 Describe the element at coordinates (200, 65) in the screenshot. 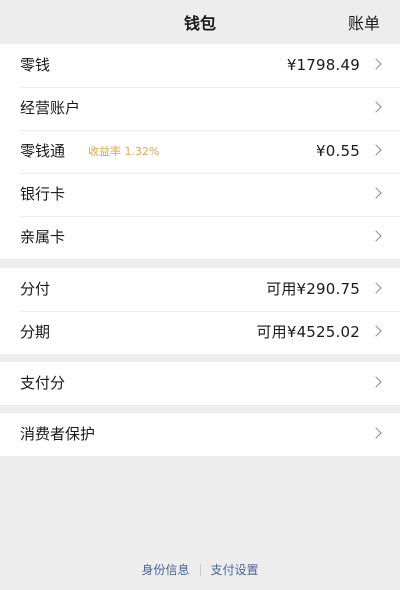

I see `row-change: 零钱 ¥1798.49` at that location.